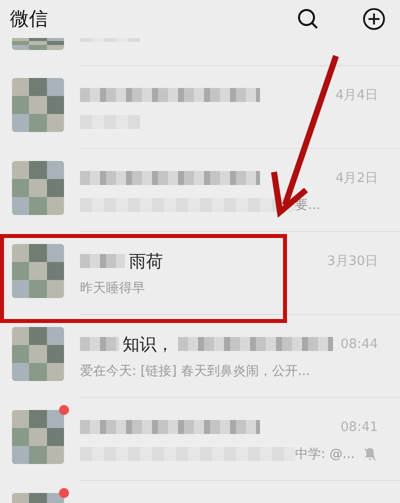 This screenshot has width=400, height=503. Describe the element at coordinates (146, 261) in the screenshot. I see `chat-name: 雨荷` at that location.